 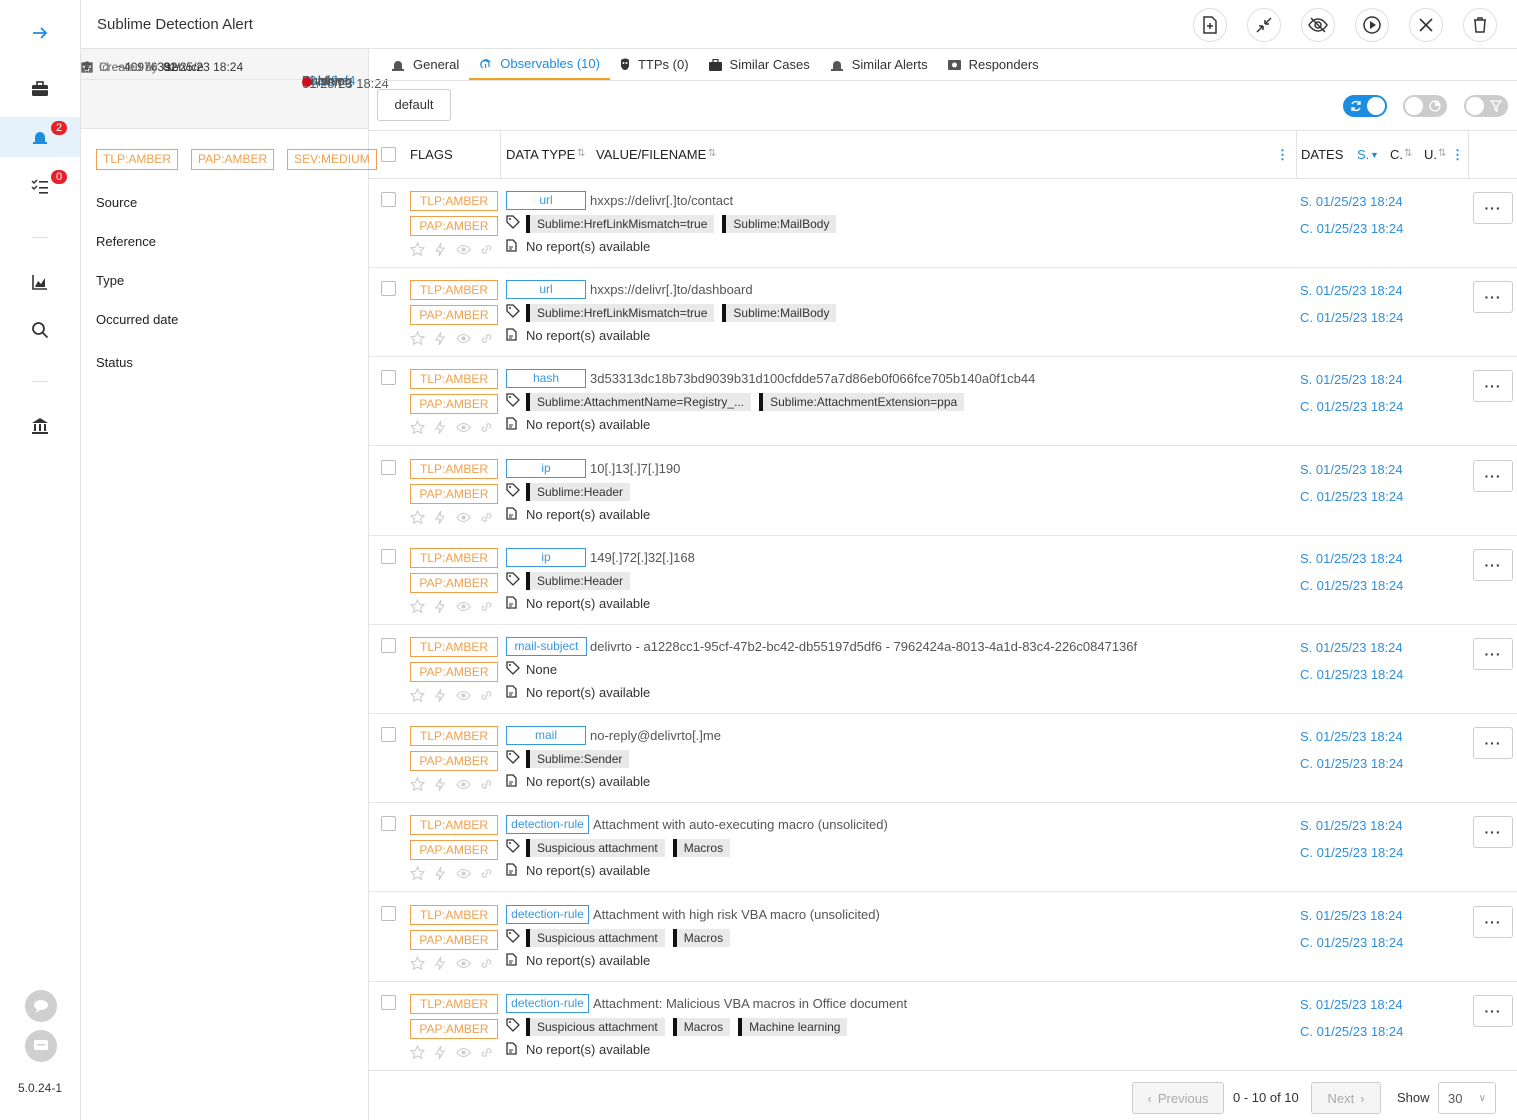 What do you see at coordinates (654, 64) in the screenshot?
I see `tab-ttps: TTPs (0)` at bounding box center [654, 64].